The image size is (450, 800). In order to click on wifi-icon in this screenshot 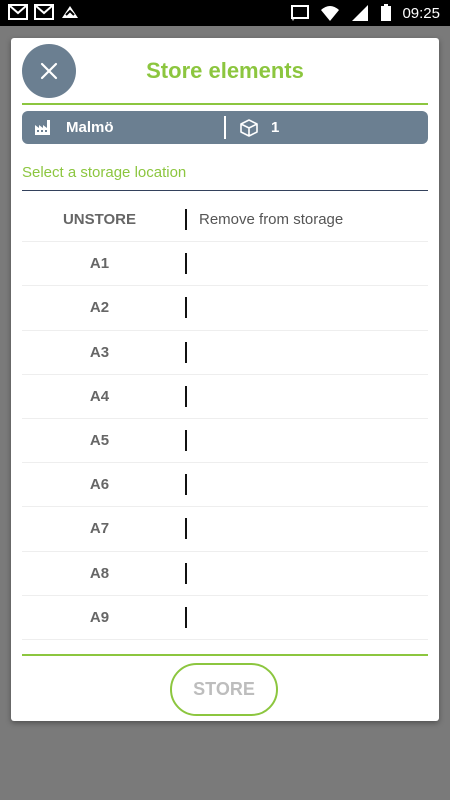, I will do `click(330, 13)`.